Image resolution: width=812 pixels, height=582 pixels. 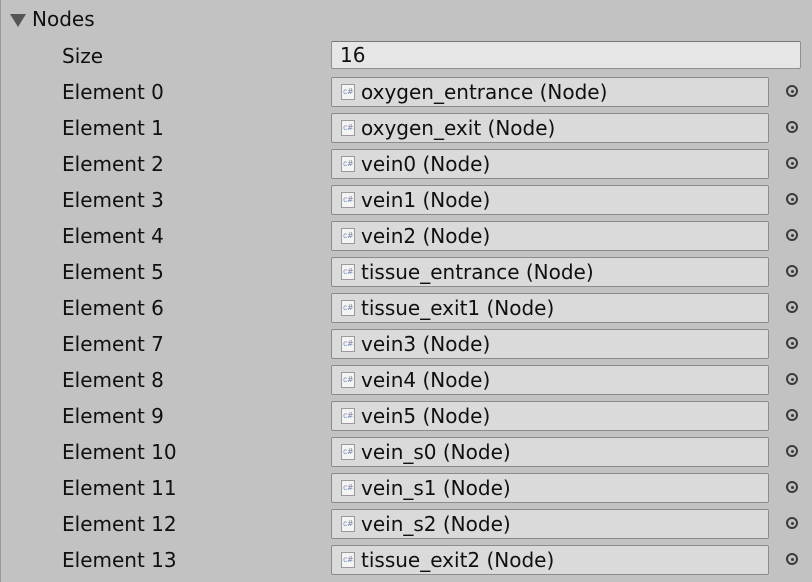 I want to click on object-field-value: vein_s0 (Node), so click(x=436, y=452).